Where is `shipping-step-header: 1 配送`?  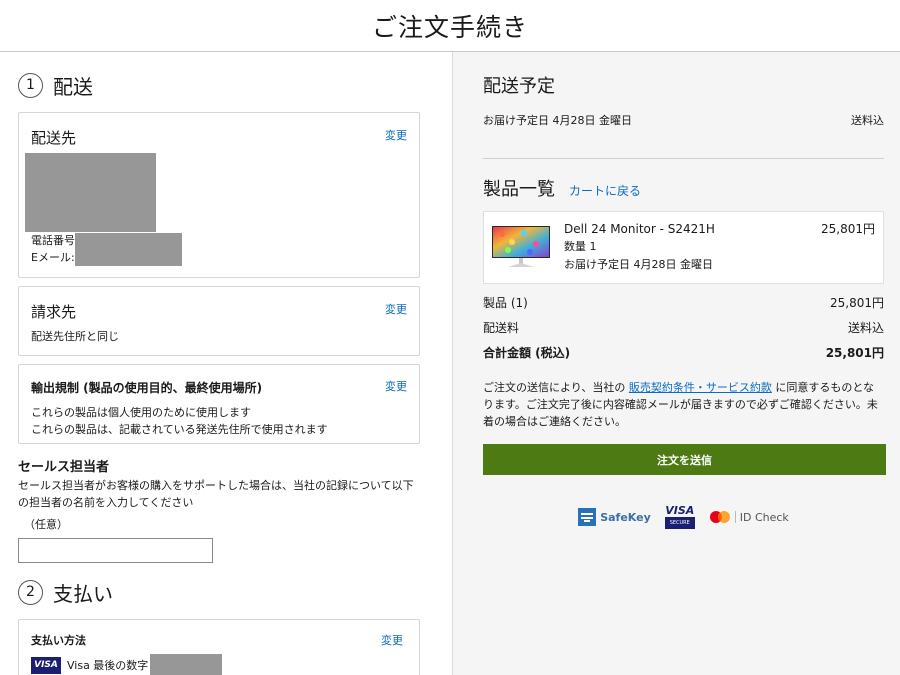
shipping-step-header: 1 配送 is located at coordinates (219, 85).